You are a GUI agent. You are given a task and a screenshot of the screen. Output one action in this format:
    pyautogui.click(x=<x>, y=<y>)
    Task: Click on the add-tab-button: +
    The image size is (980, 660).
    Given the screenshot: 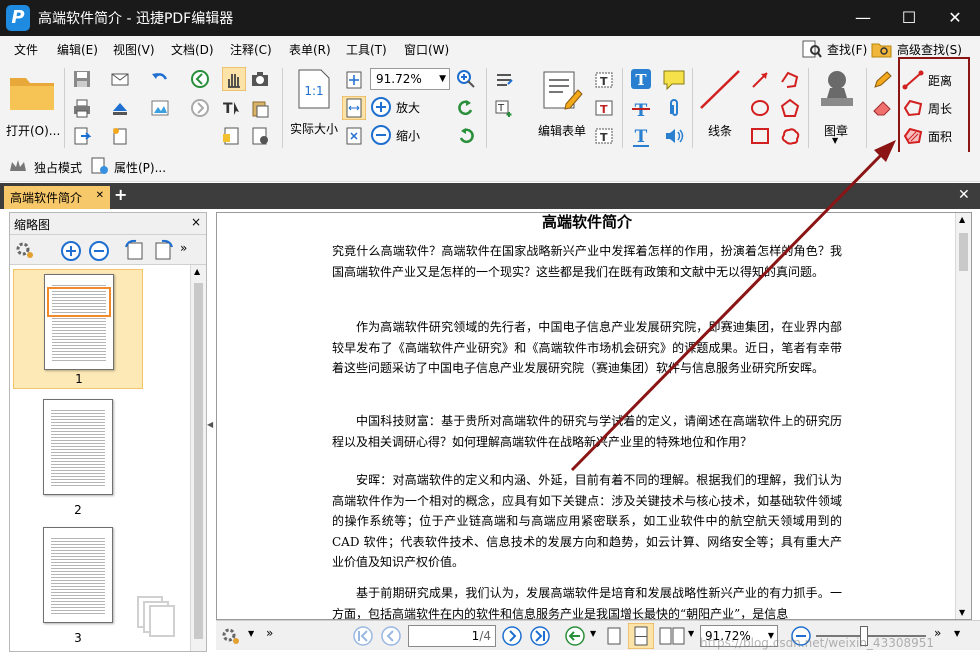 What is the action you would take?
    pyautogui.click(x=120, y=194)
    